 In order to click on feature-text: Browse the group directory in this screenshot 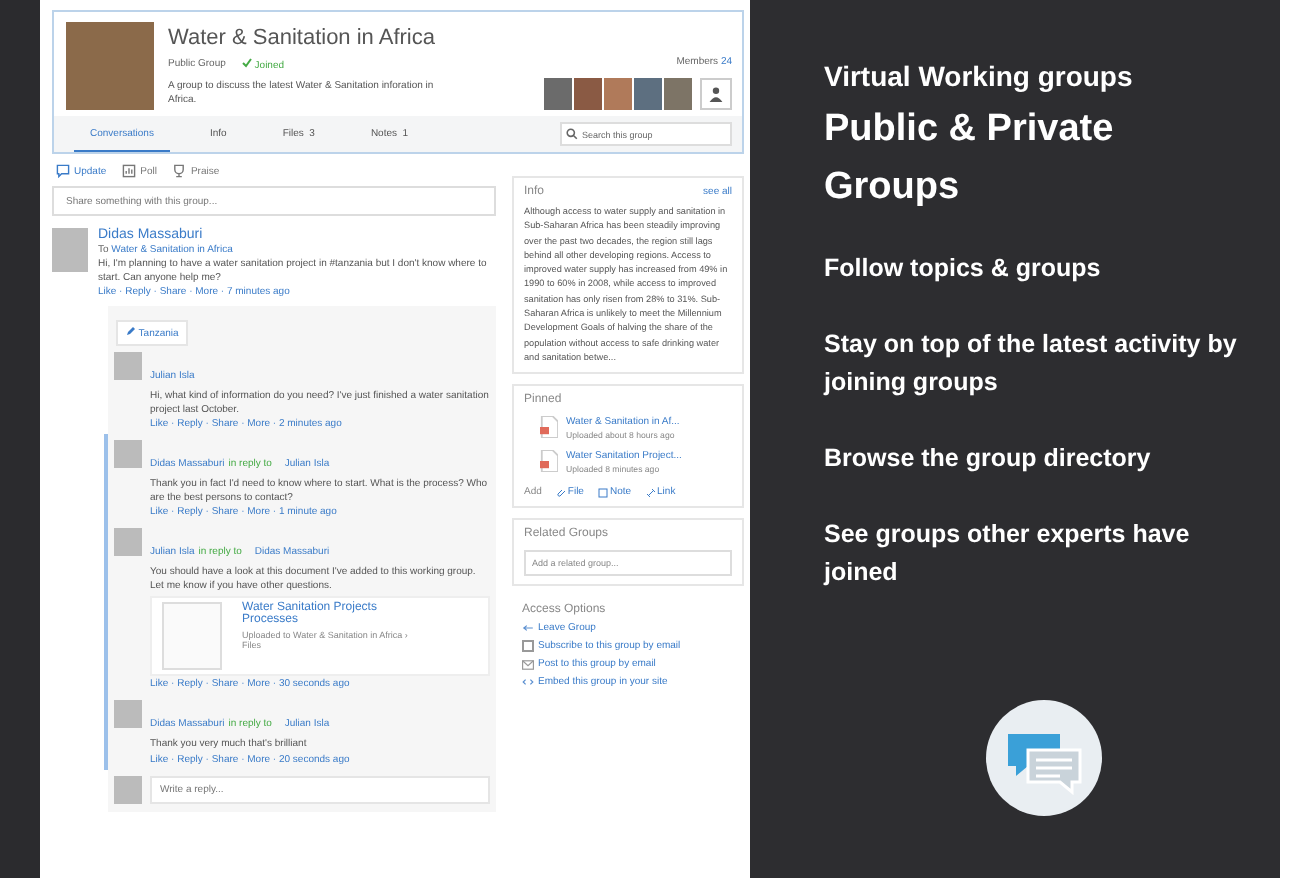, I will do `click(988, 459)`.